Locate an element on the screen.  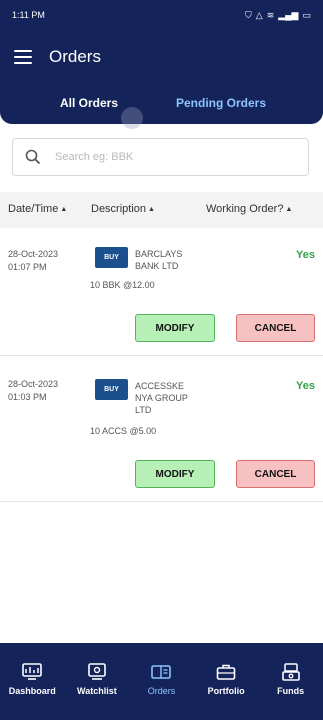
portfolio-icon is located at coordinates (226, 672).